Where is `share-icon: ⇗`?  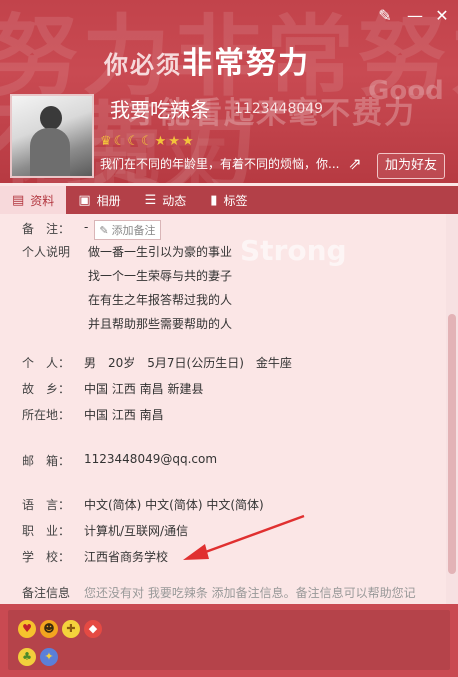
share-icon: ⇗ is located at coordinates (355, 165).